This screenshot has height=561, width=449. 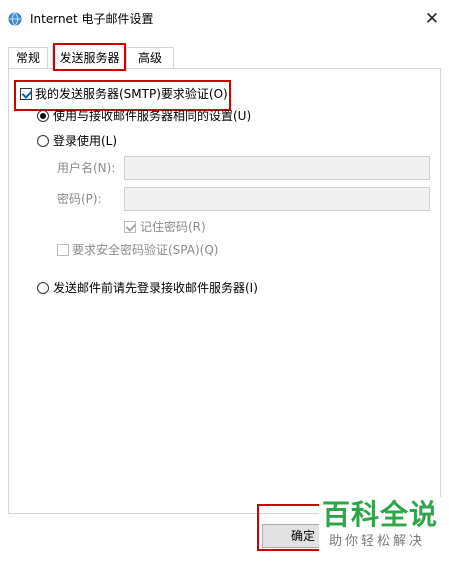 What do you see at coordinates (224, 19) in the screenshot?
I see `title-bar: Internet 电子邮件设置 ✕` at bounding box center [224, 19].